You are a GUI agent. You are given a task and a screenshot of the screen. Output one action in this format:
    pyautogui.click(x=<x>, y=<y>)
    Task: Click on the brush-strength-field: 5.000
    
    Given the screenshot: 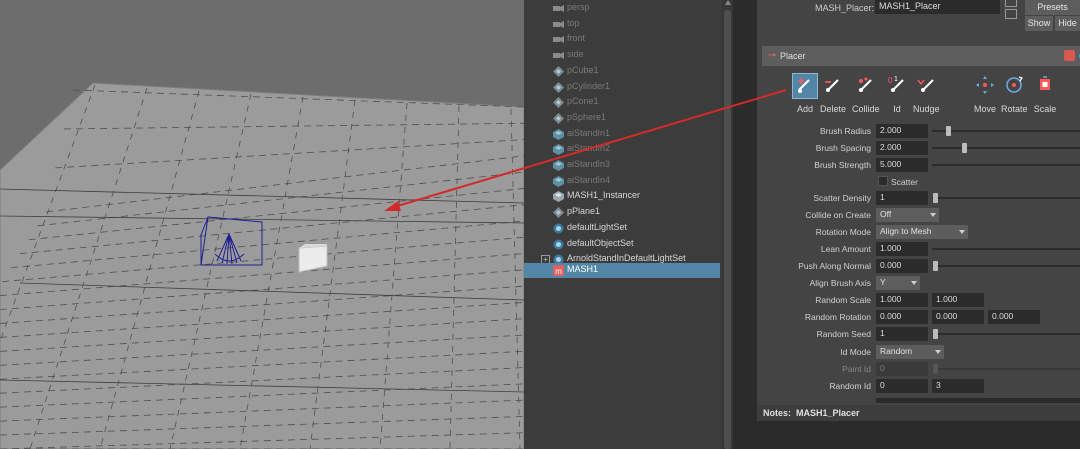 What is the action you would take?
    pyautogui.click(x=902, y=165)
    